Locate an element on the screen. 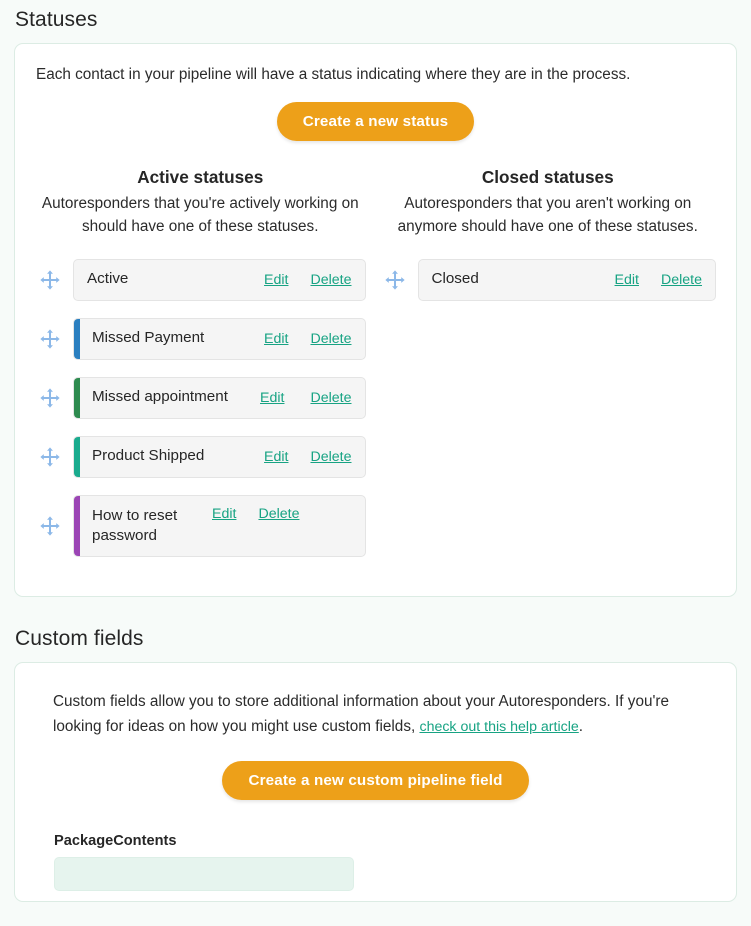 The width and height of the screenshot is (751, 926). page-title-statuses: Statuses is located at coordinates (56, 19).